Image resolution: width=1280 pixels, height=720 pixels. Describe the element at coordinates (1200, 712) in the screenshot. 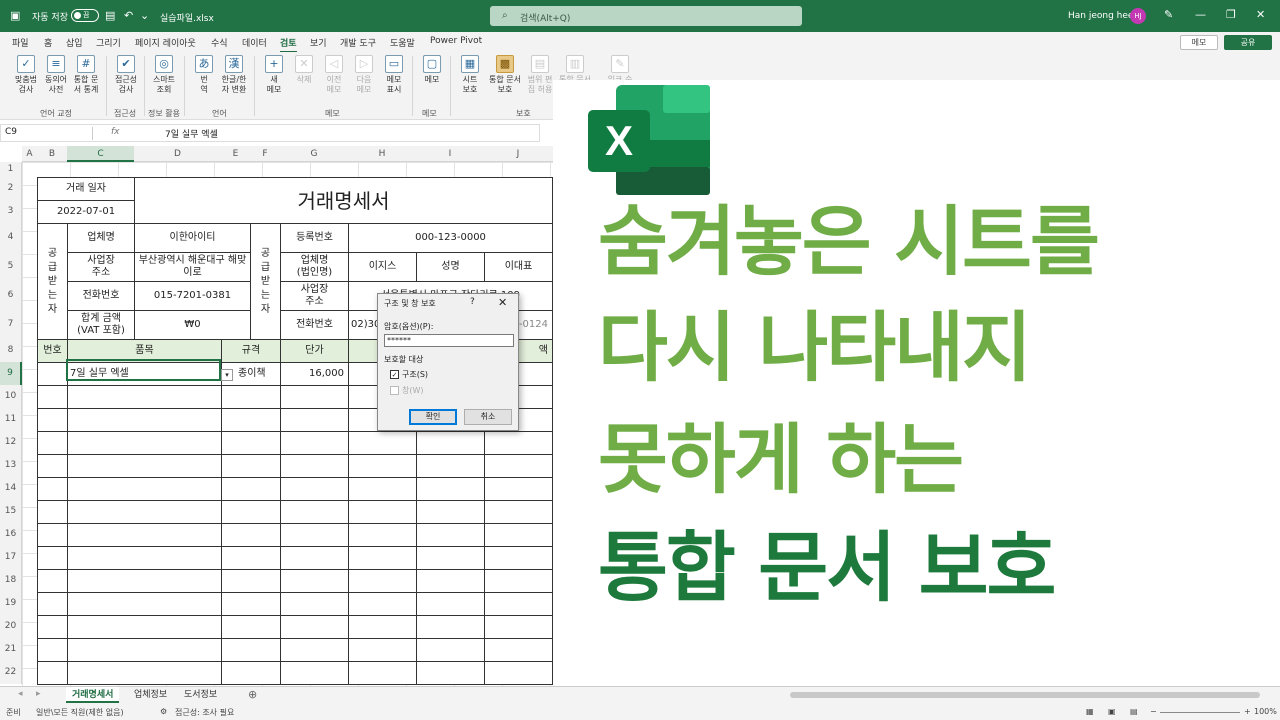

I see `zoom-slider` at that location.